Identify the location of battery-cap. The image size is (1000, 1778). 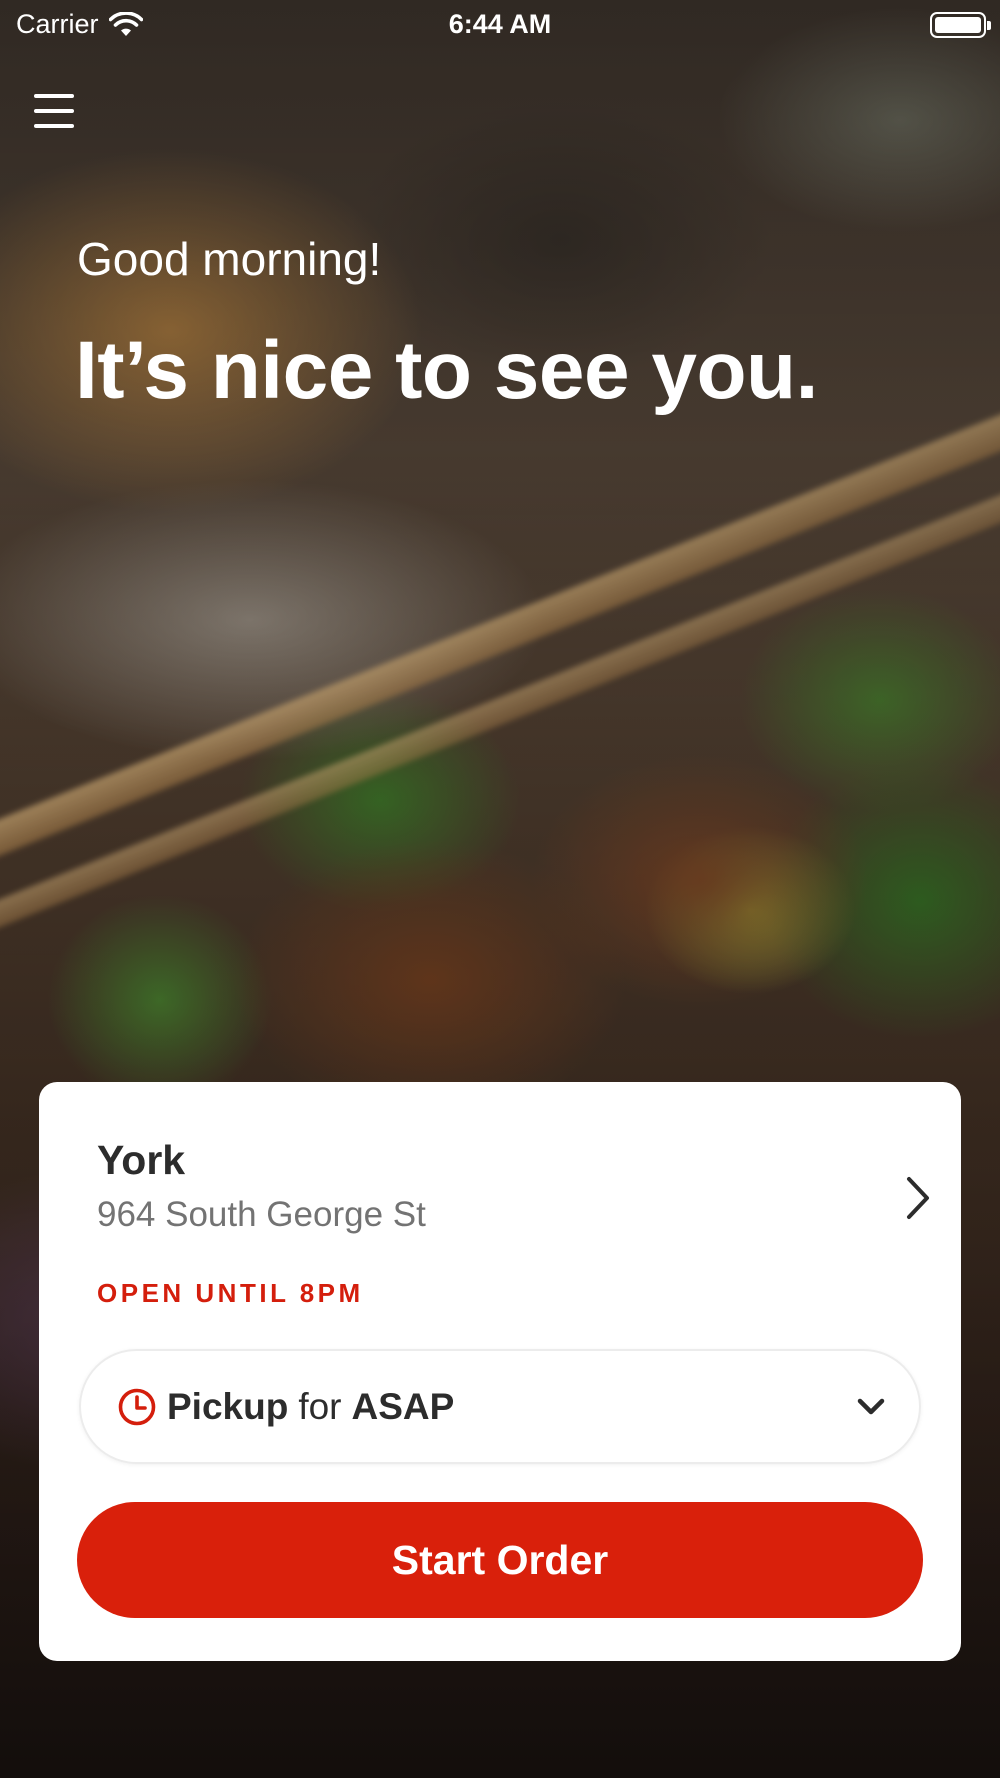
(989, 25).